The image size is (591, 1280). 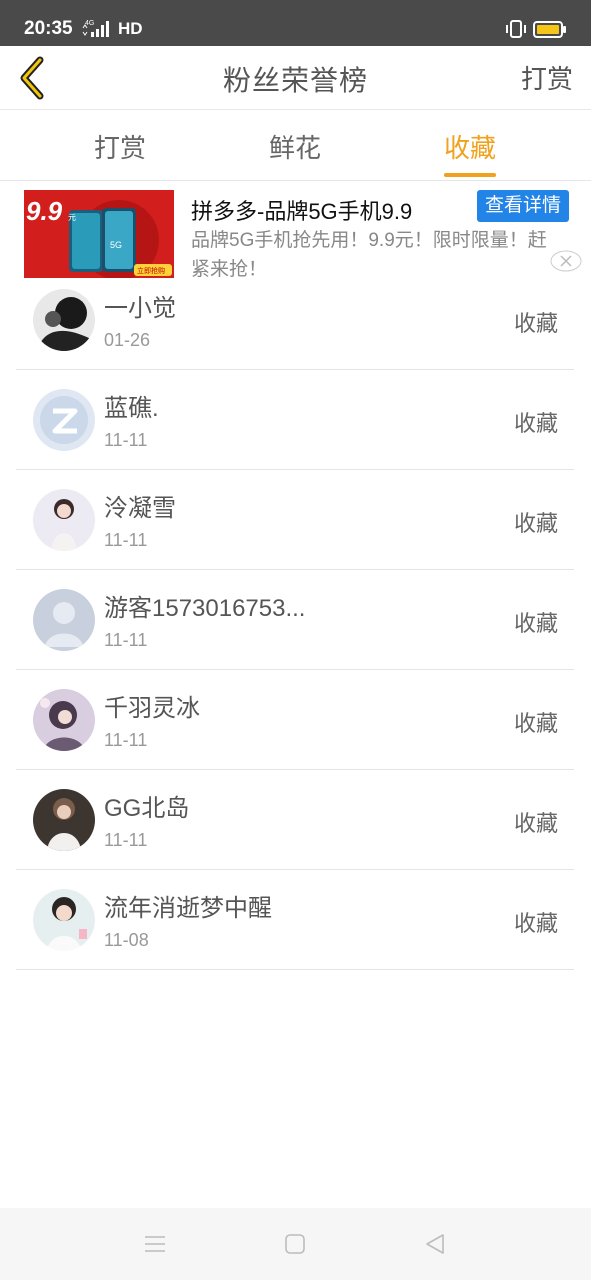 I want to click on list-item: 蓝礁. 11-11 收藏, so click(x=295, y=420).